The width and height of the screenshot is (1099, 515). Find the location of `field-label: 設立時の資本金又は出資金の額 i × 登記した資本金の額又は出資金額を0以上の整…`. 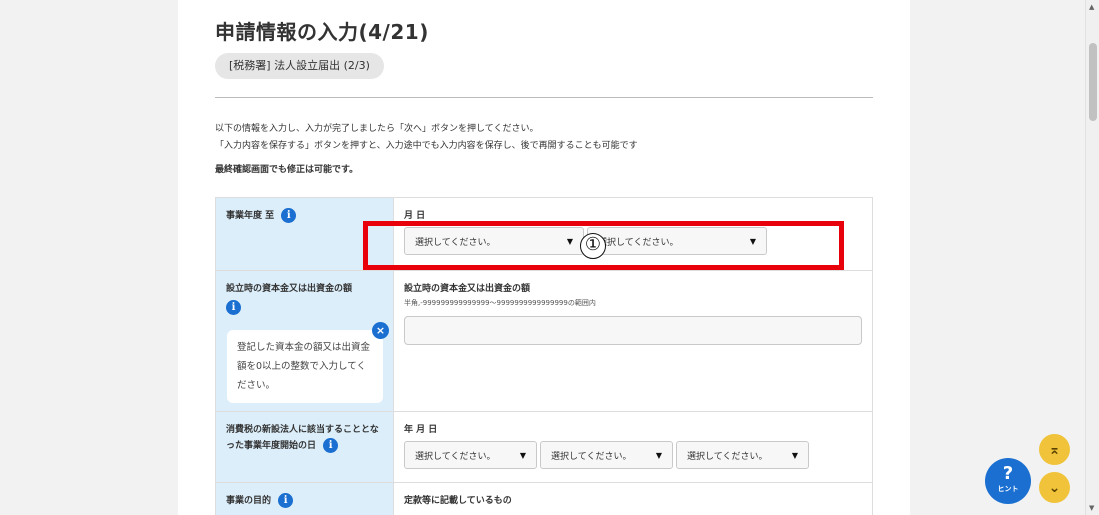

field-label: 設立時の資本金又は出資金の額 i × 登記した資本金の額又は出資金額を0以上の整… is located at coordinates (305, 341).